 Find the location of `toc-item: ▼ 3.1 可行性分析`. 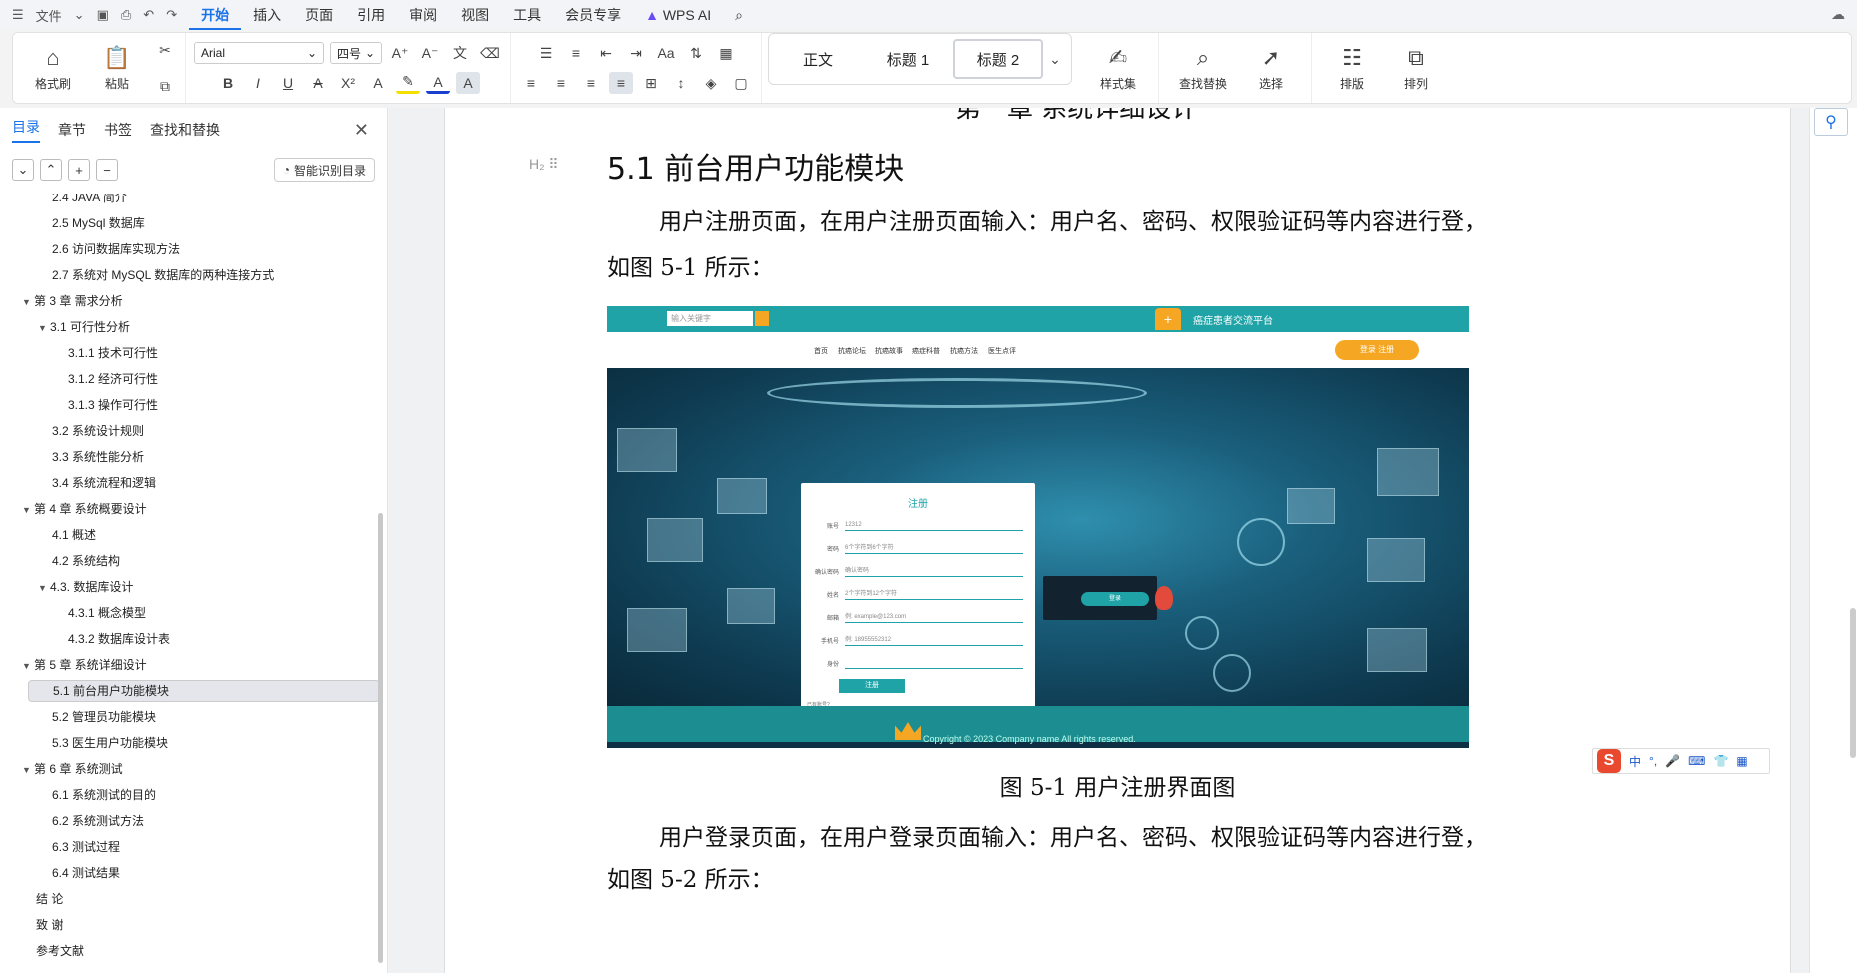

toc-item: ▼ 3.1 可行性分析 is located at coordinates (185, 327).